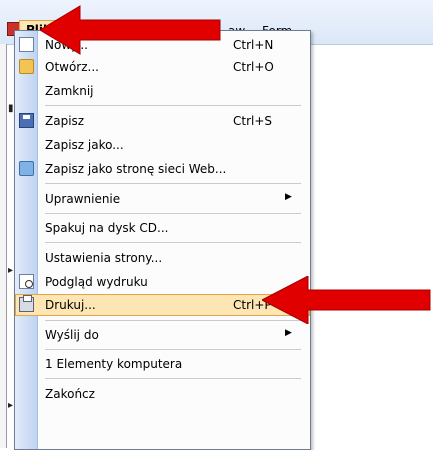  I want to click on menu-item-label: Zamknij, so click(69, 91).